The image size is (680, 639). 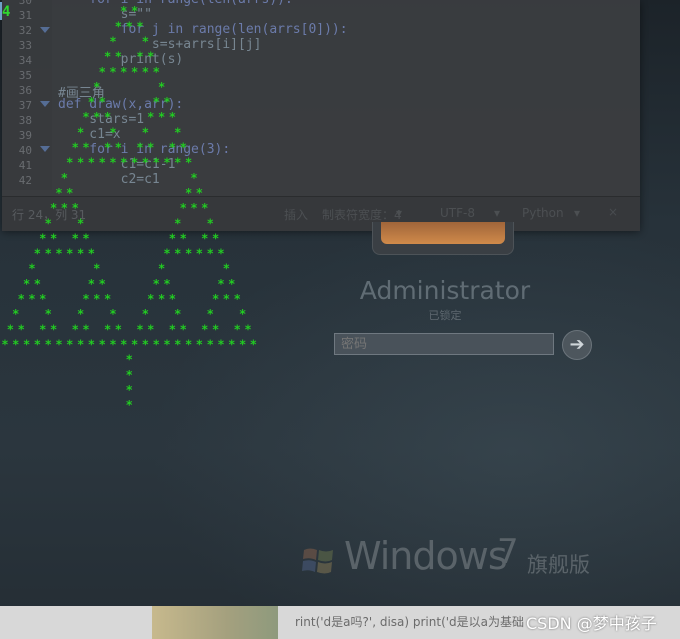 What do you see at coordinates (129, 375) in the screenshot?
I see `trunk-star-mark: *` at bounding box center [129, 375].